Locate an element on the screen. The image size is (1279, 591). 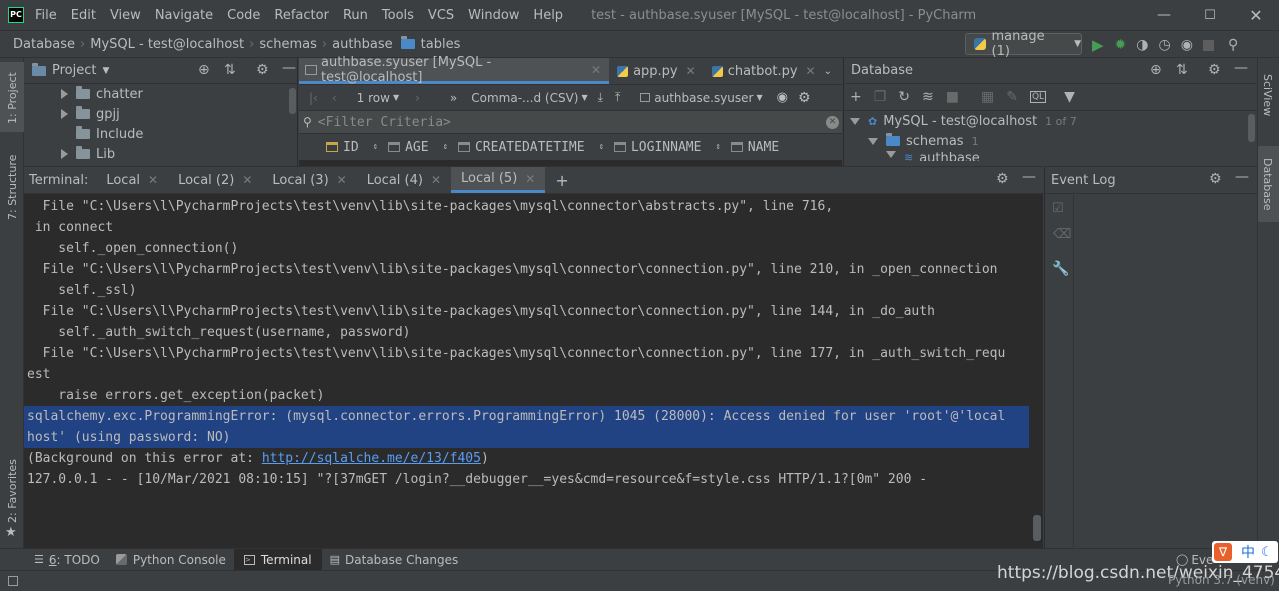
stop-icon is located at coordinates (1208, 45).